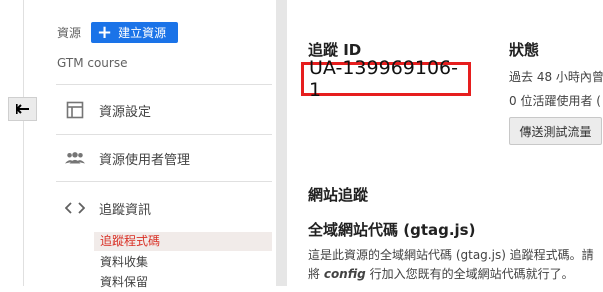 This screenshot has width=603, height=292. What do you see at coordinates (281, 143) in the screenshot?
I see `panel-separator` at bounding box center [281, 143].